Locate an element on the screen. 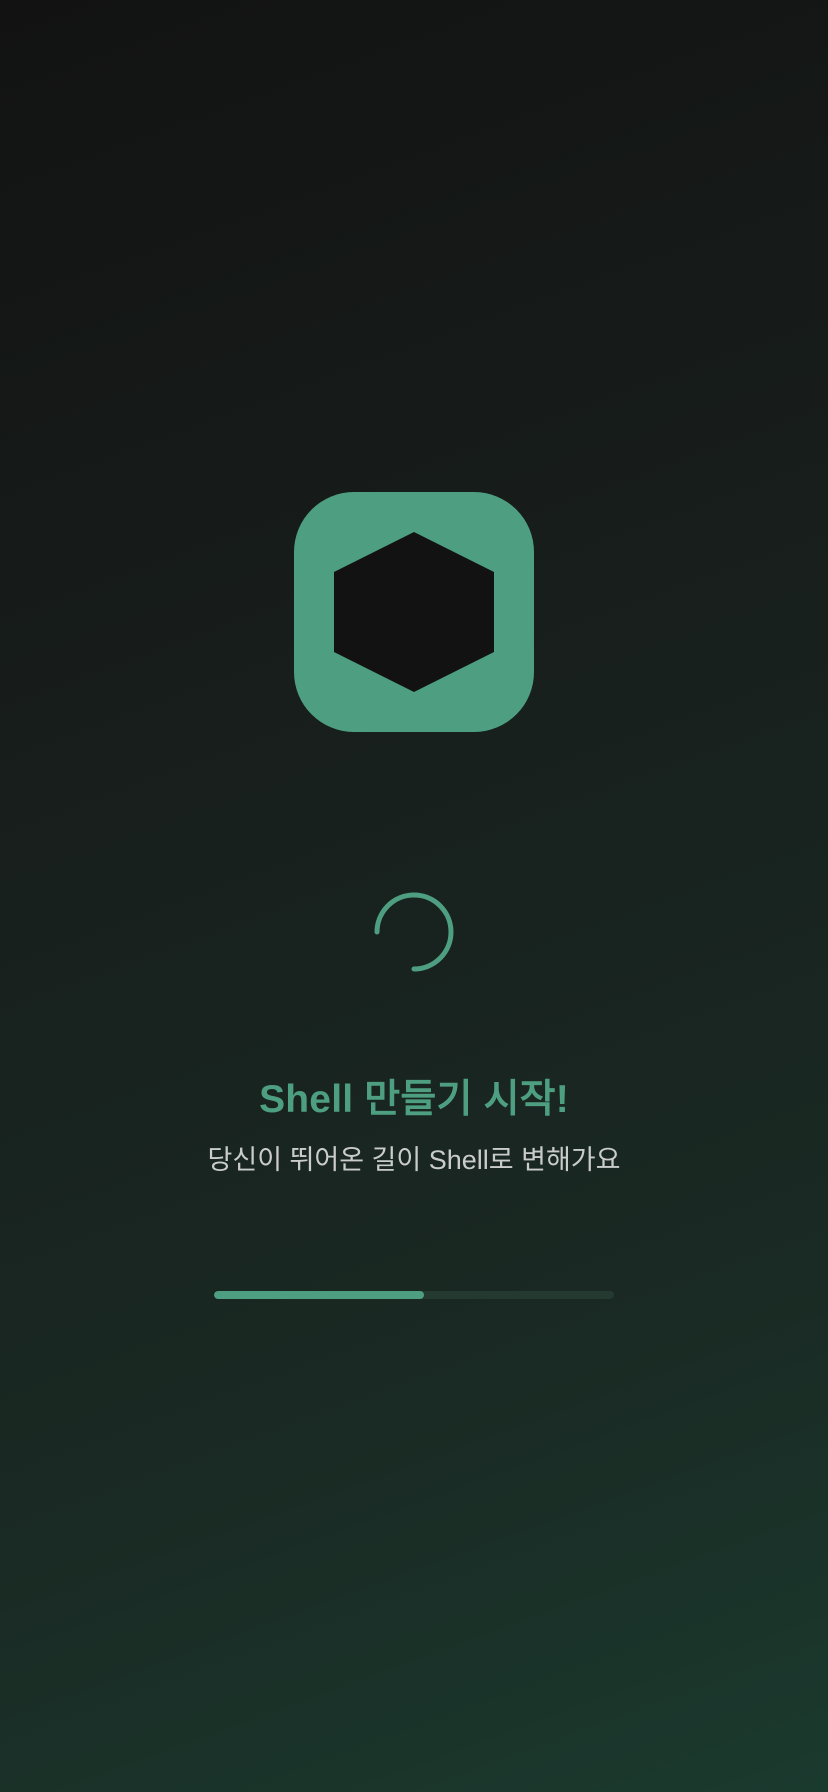 This screenshot has width=828, height=1792. hexagon-icon is located at coordinates (414, 612).